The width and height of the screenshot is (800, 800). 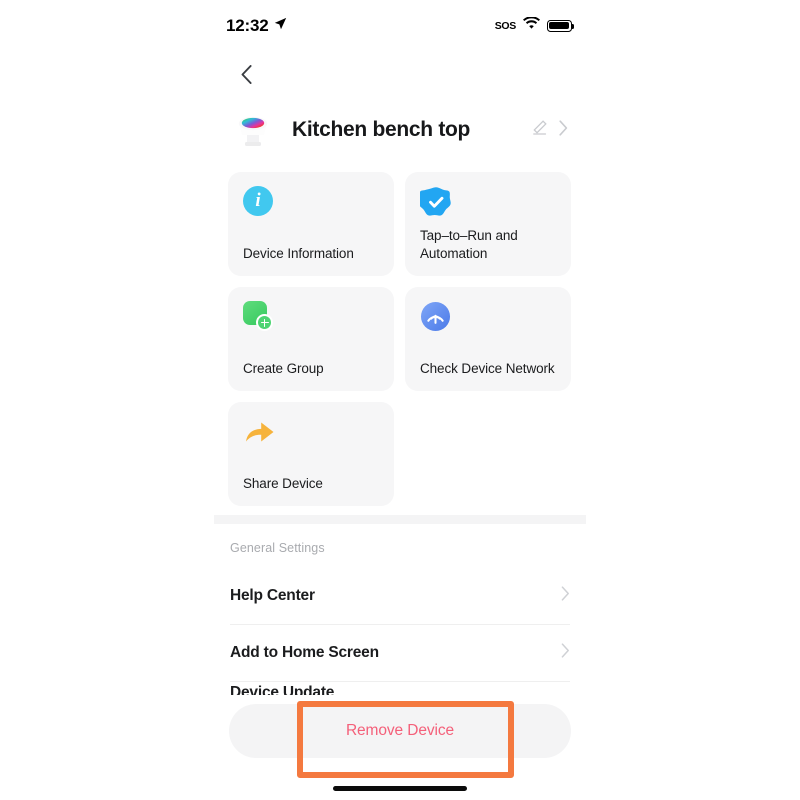 I want to click on card-label: Share Device, so click(x=283, y=483).